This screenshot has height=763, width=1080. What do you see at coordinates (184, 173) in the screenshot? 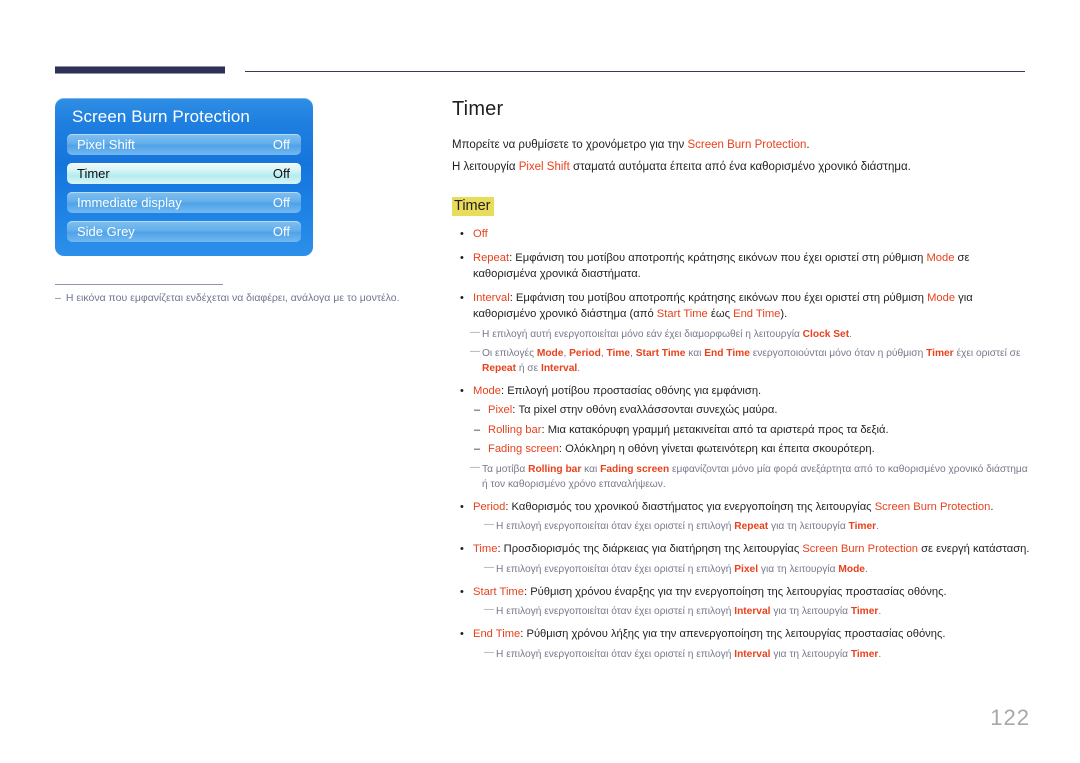
I see `osd-row-timer: Timer Off` at bounding box center [184, 173].